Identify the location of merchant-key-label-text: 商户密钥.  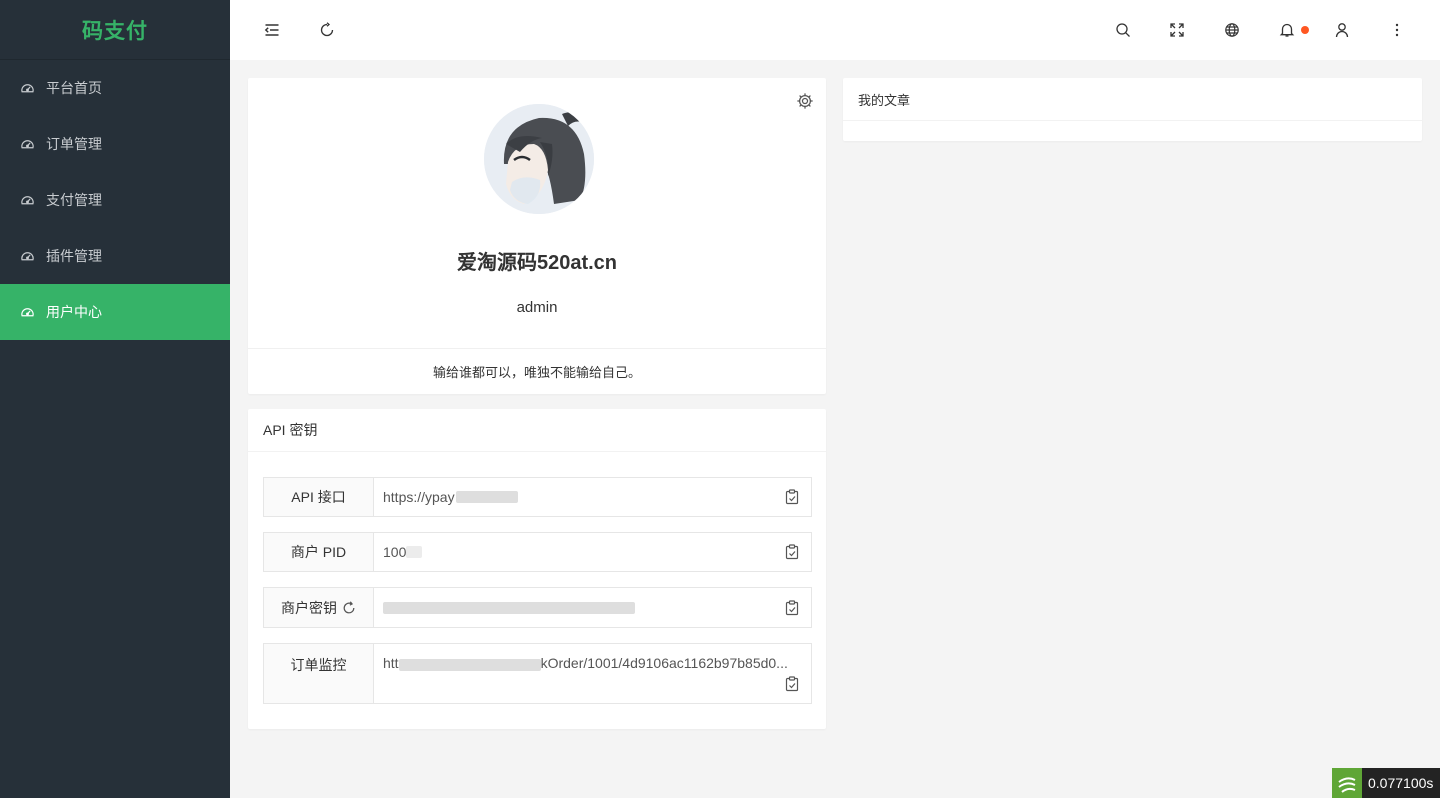
(309, 607).